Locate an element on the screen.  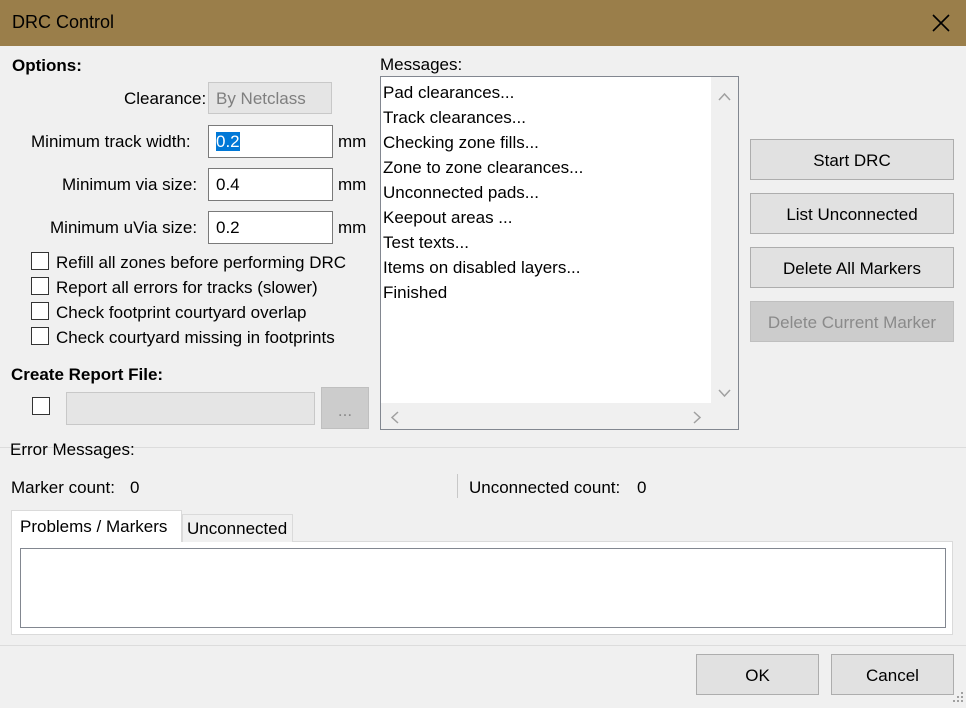
close-button is located at coordinates (941, 23).